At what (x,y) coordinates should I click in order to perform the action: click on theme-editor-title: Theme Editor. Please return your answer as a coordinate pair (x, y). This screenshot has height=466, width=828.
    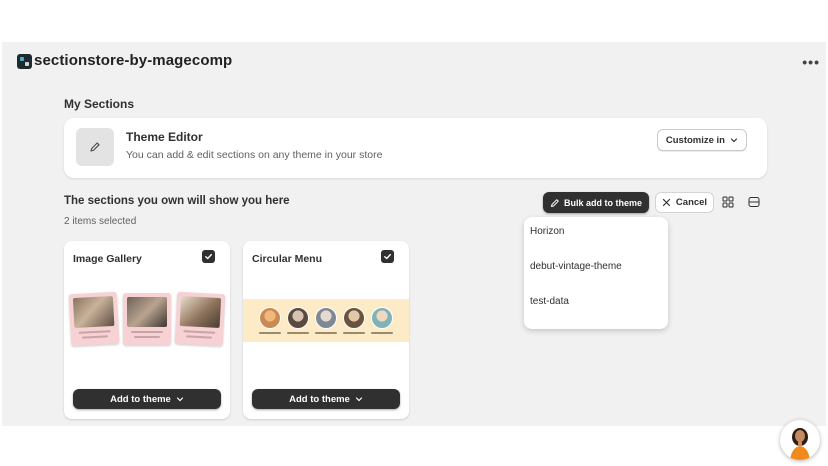
    Looking at the image, I should click on (164, 137).